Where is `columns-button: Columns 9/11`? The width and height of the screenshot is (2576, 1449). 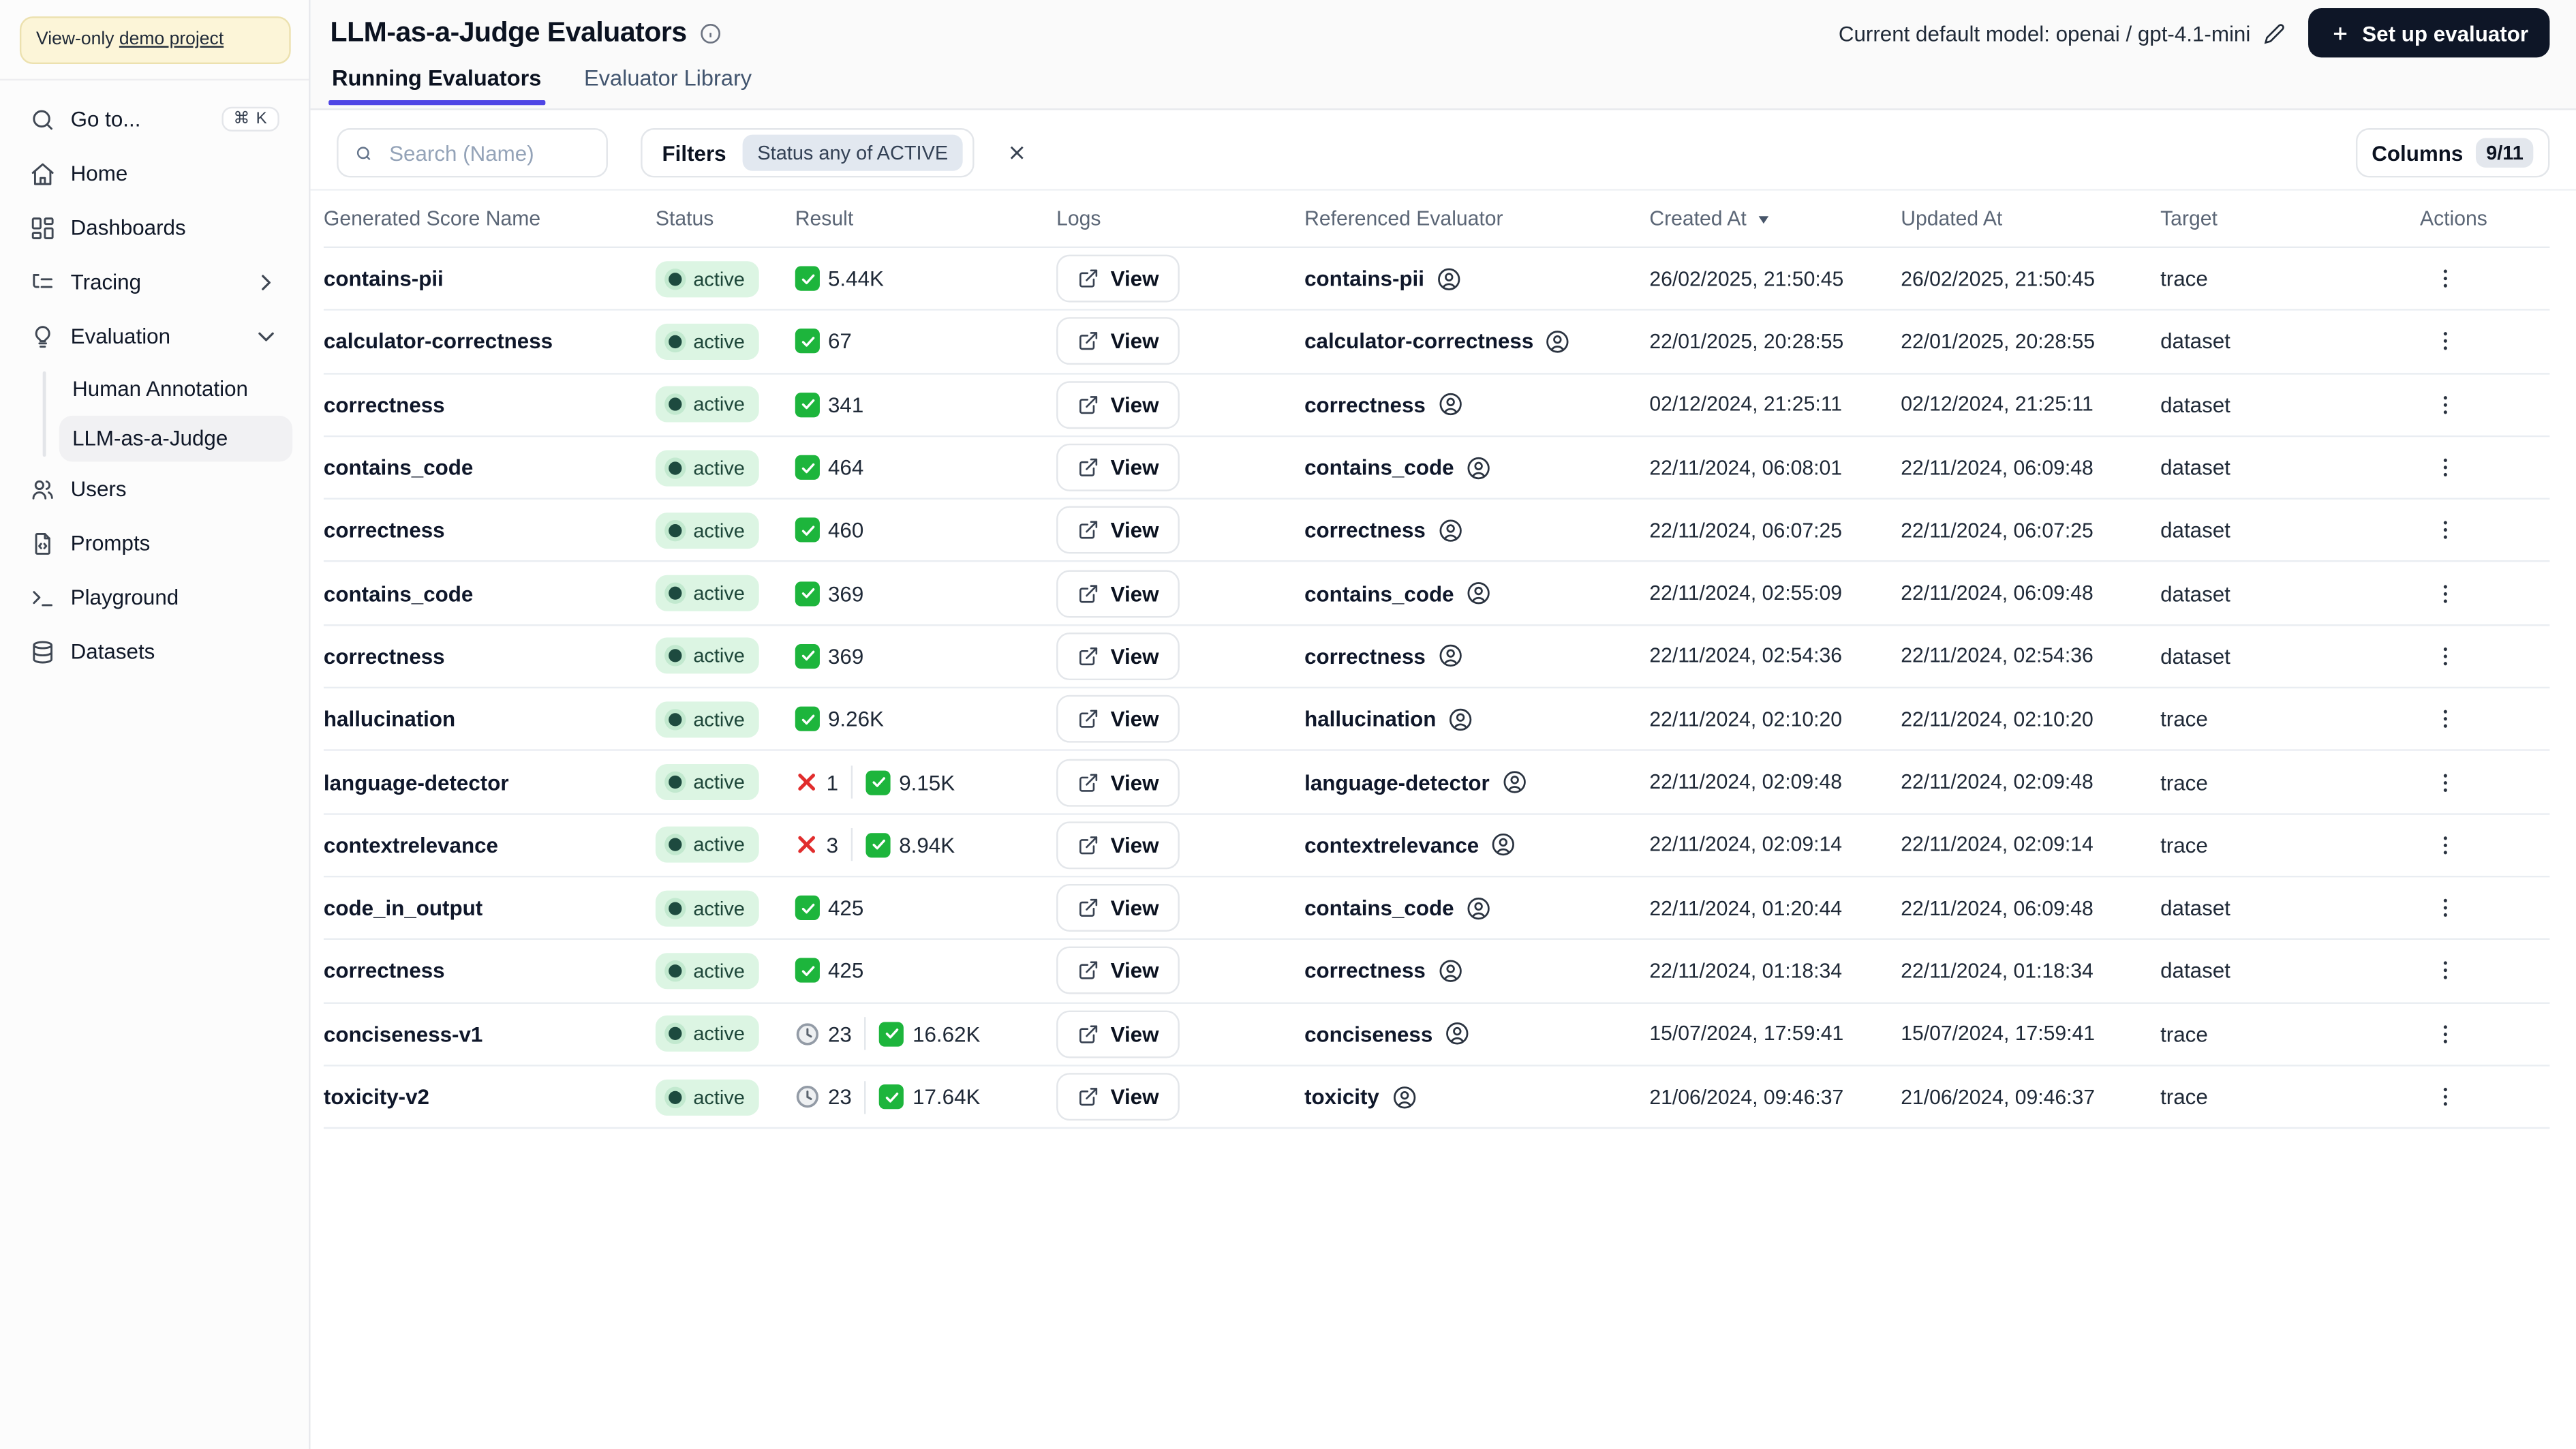
columns-button: Columns 9/11 is located at coordinates (2452, 153).